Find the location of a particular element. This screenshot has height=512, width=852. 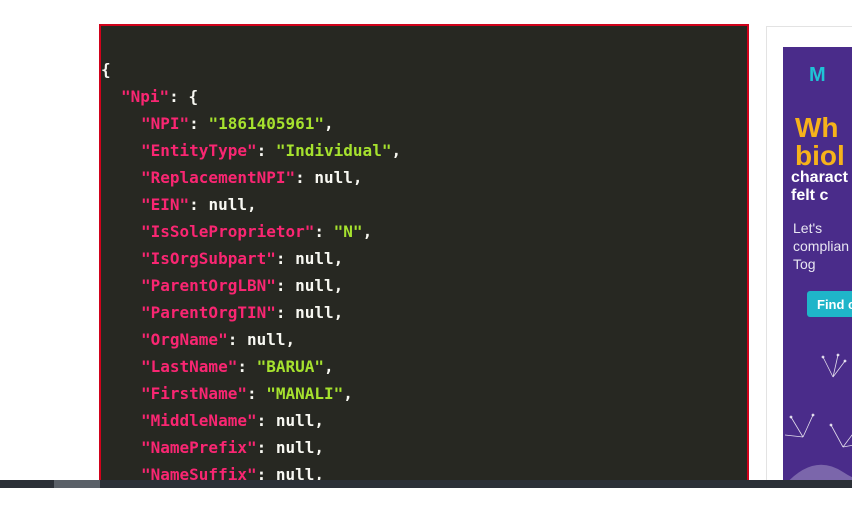

json-key: "NamePrefix" is located at coordinates (199, 447).